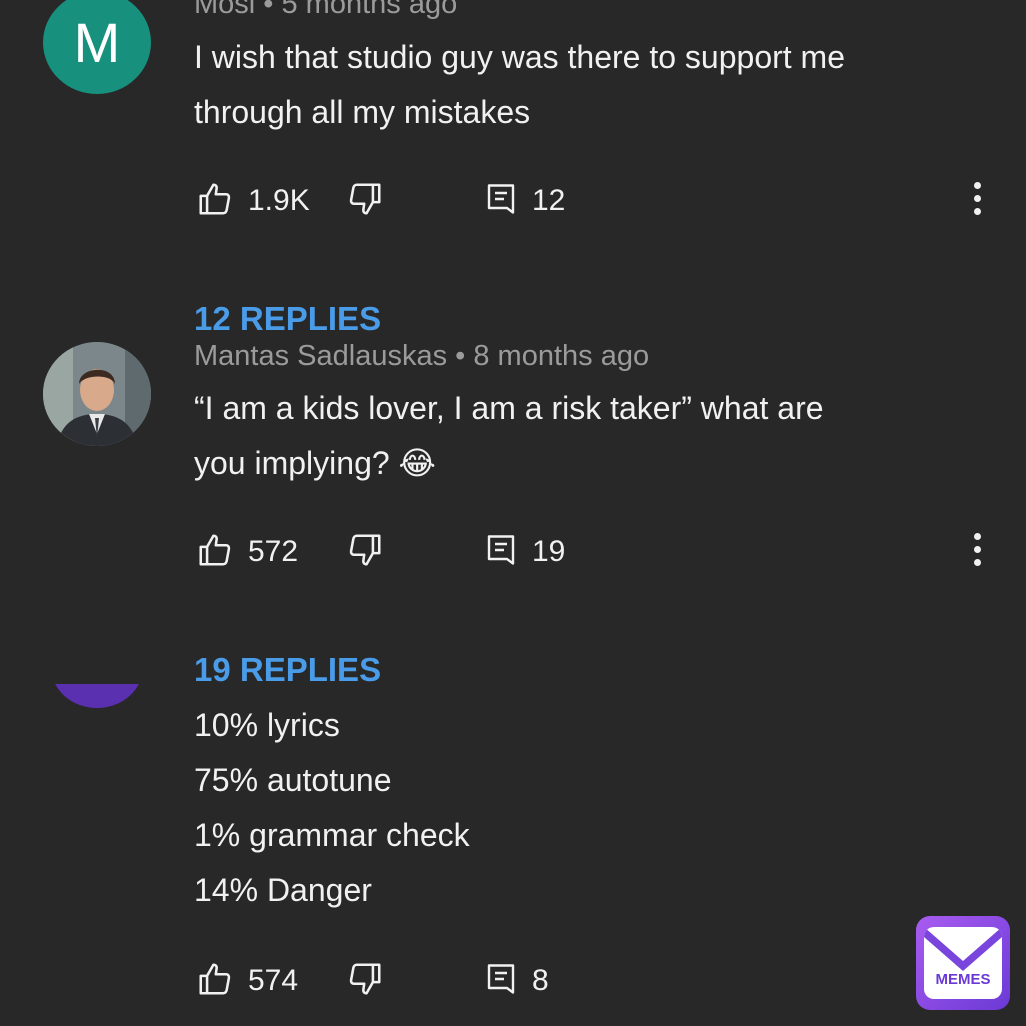 The width and height of the screenshot is (1026, 1026). Describe the element at coordinates (287, 319) in the screenshot. I see `view-replies-link: 12 REPLIES` at that location.